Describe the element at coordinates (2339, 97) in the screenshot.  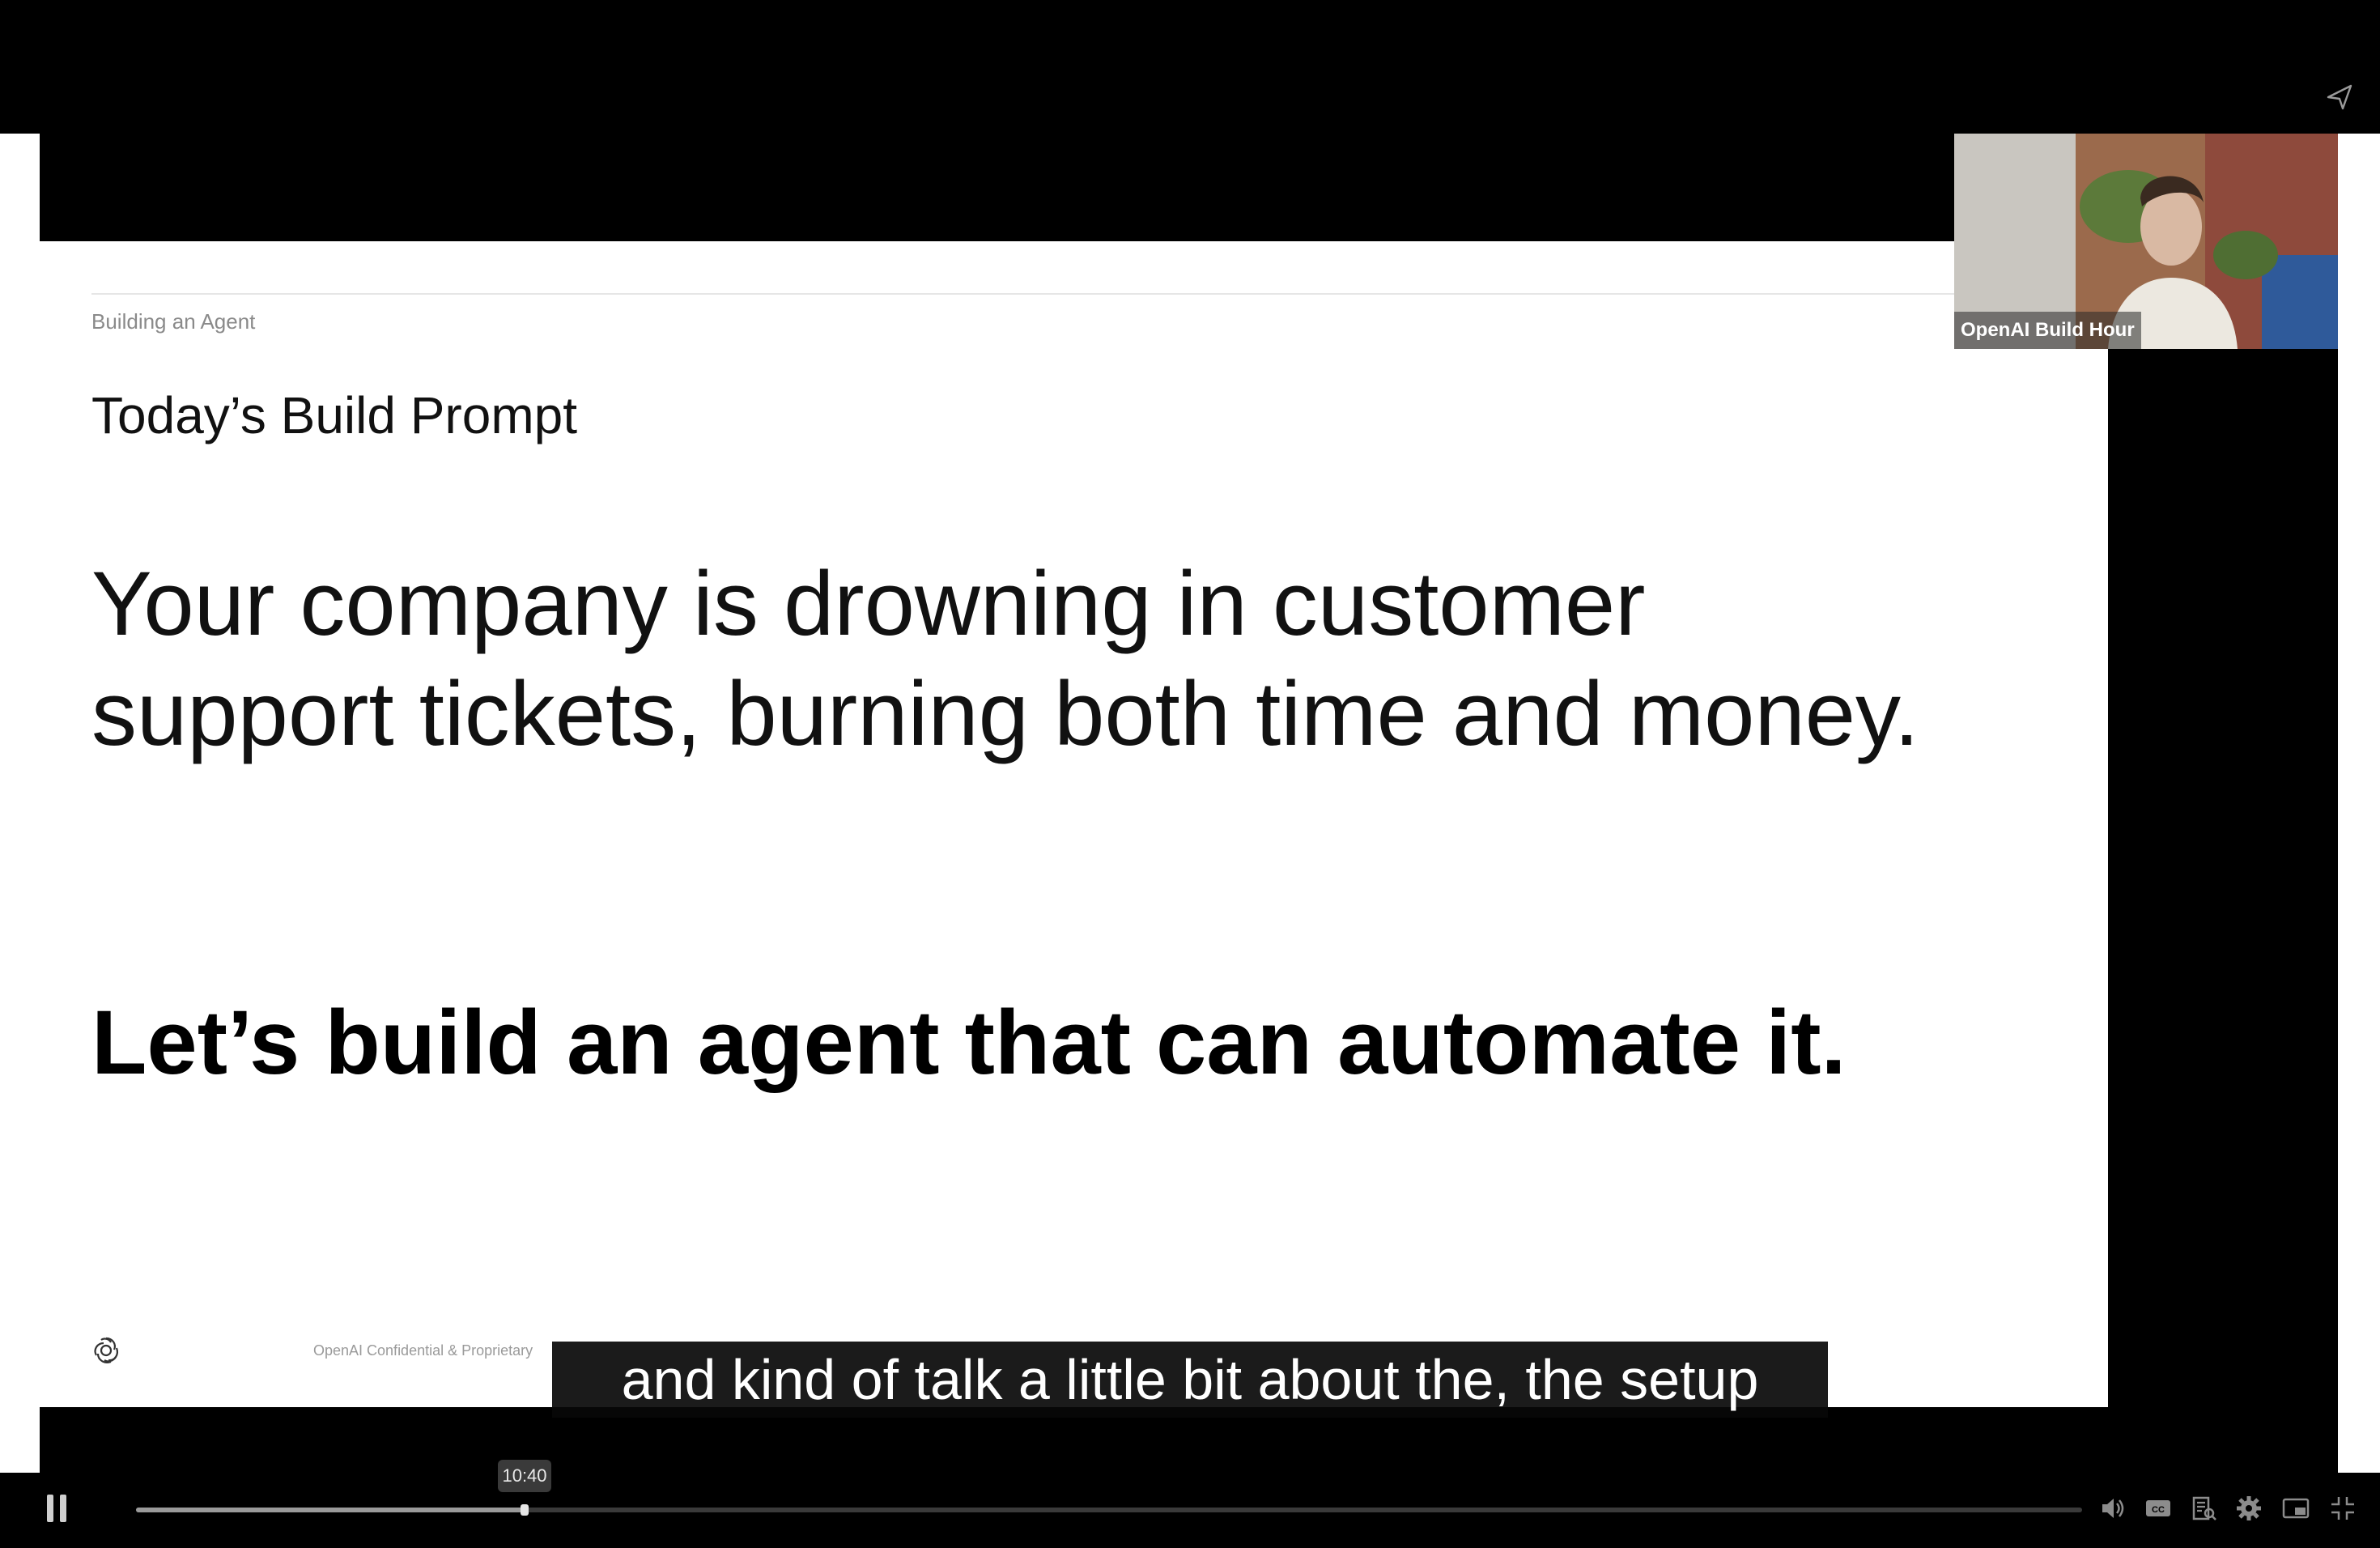
I see `share-icon` at that location.